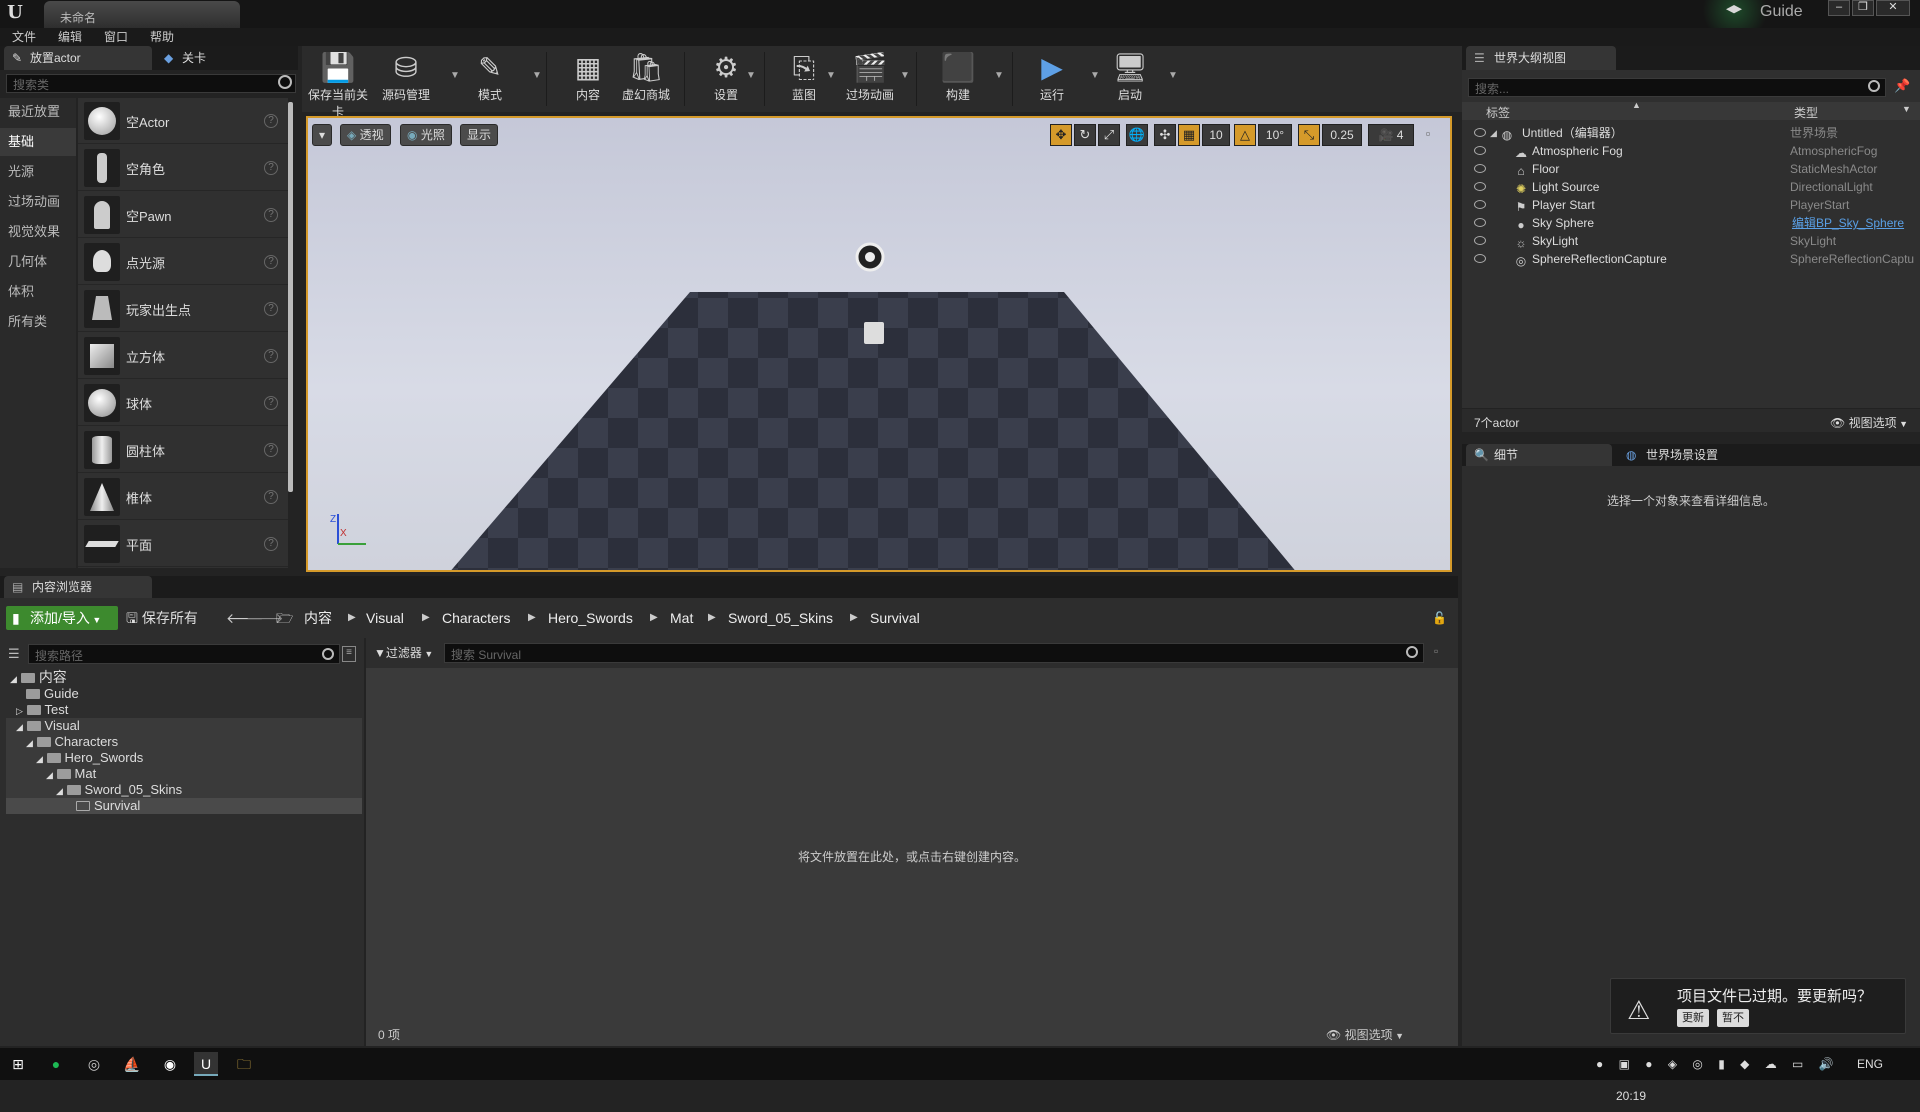  Describe the element at coordinates (183, 121) in the screenshot. I see `list-item: 空Actor ?` at that location.